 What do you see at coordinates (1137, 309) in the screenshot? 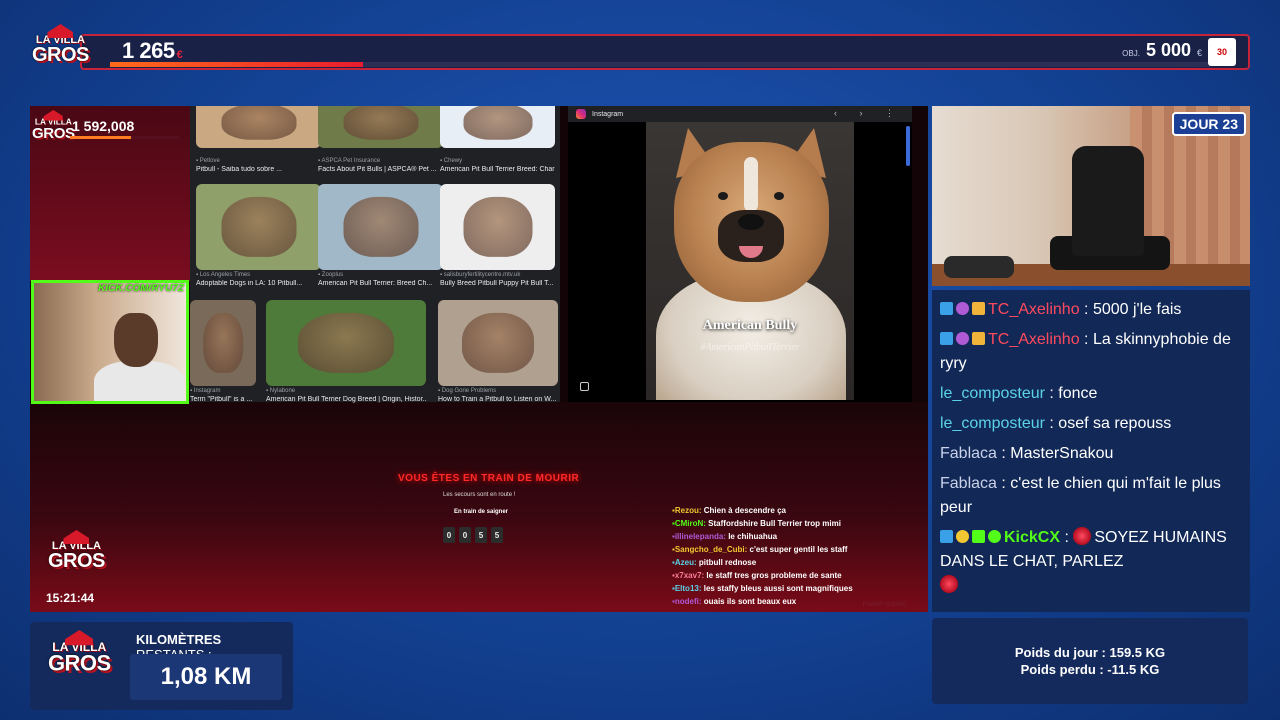
I see `chat-text: 5000 j'le fais` at bounding box center [1137, 309].